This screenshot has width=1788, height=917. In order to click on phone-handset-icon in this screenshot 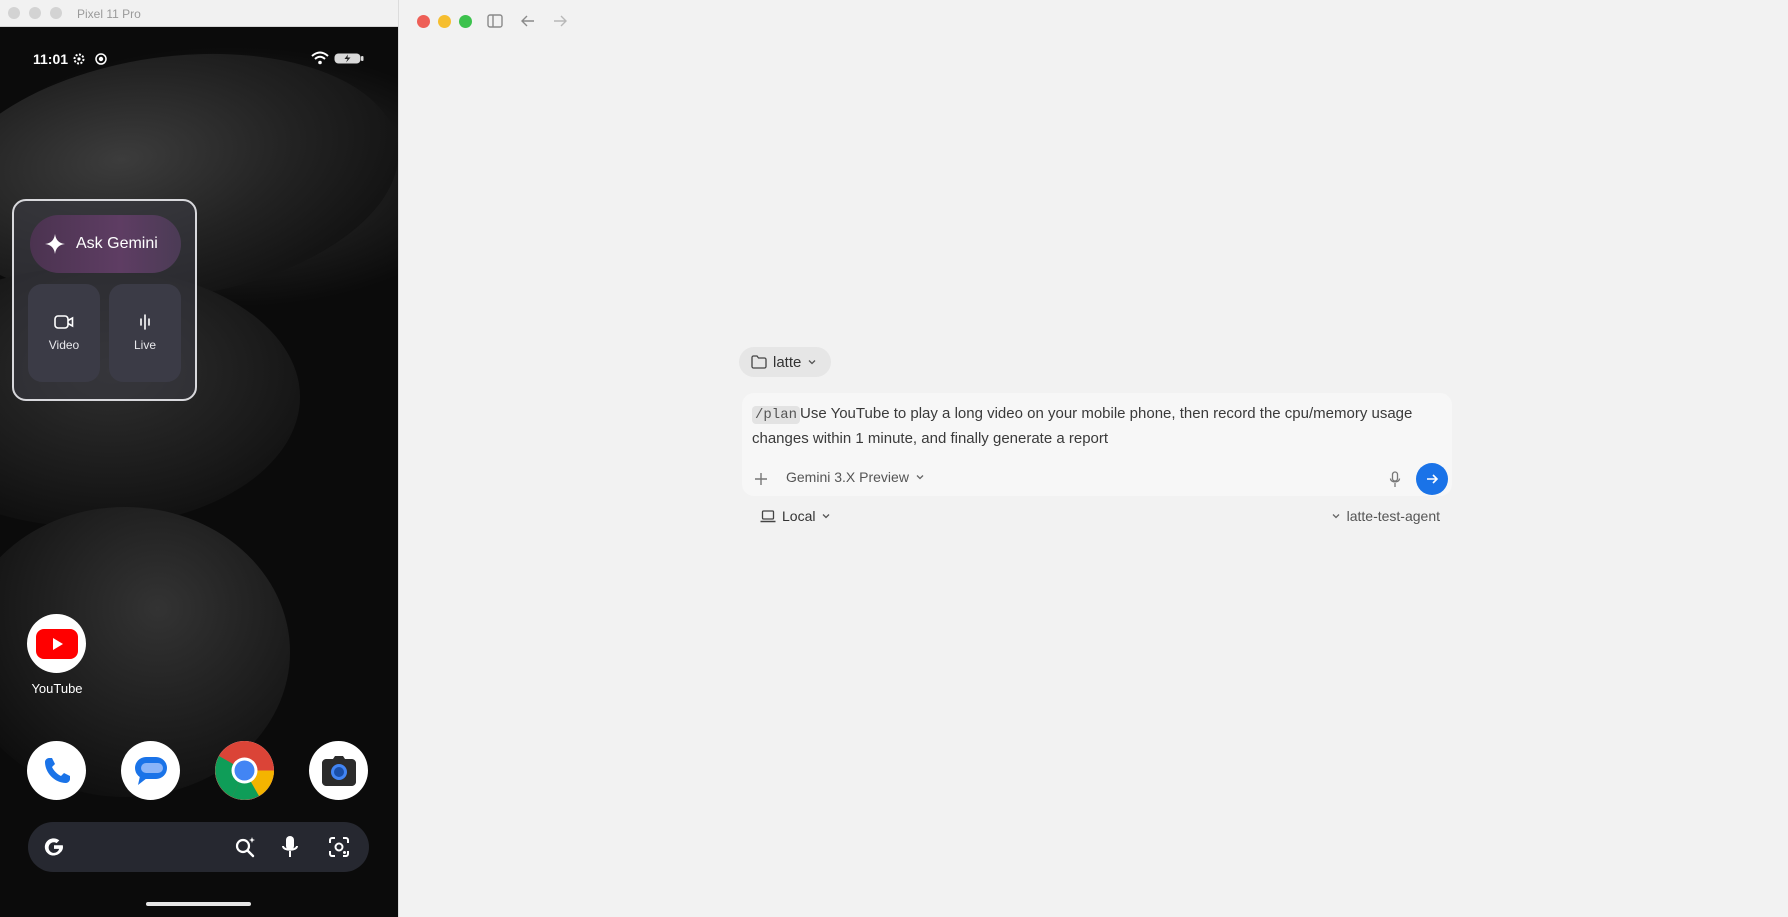, I will do `click(57, 770)`.